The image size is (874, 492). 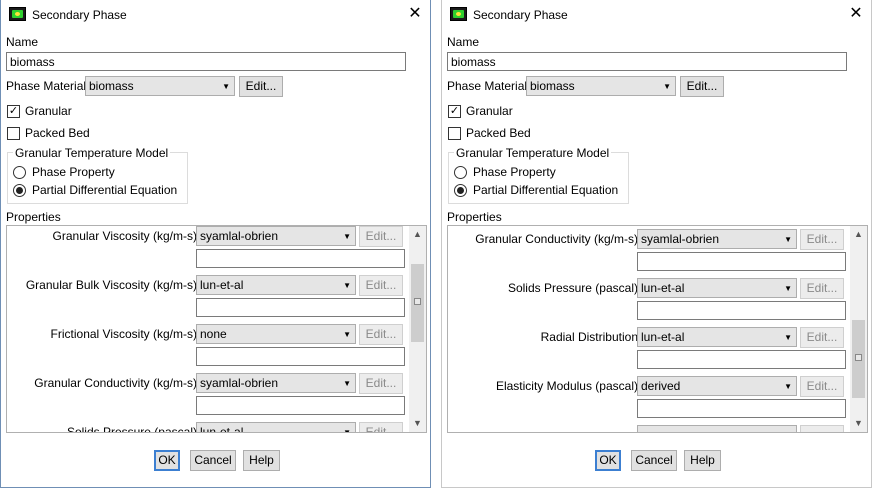 What do you see at coordinates (276, 334) in the screenshot?
I see `frictional-viscosity-dropdown: none ▼` at bounding box center [276, 334].